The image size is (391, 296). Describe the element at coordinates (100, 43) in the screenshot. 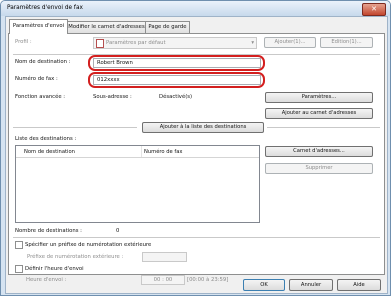

I see `fax-profile-icon` at that location.